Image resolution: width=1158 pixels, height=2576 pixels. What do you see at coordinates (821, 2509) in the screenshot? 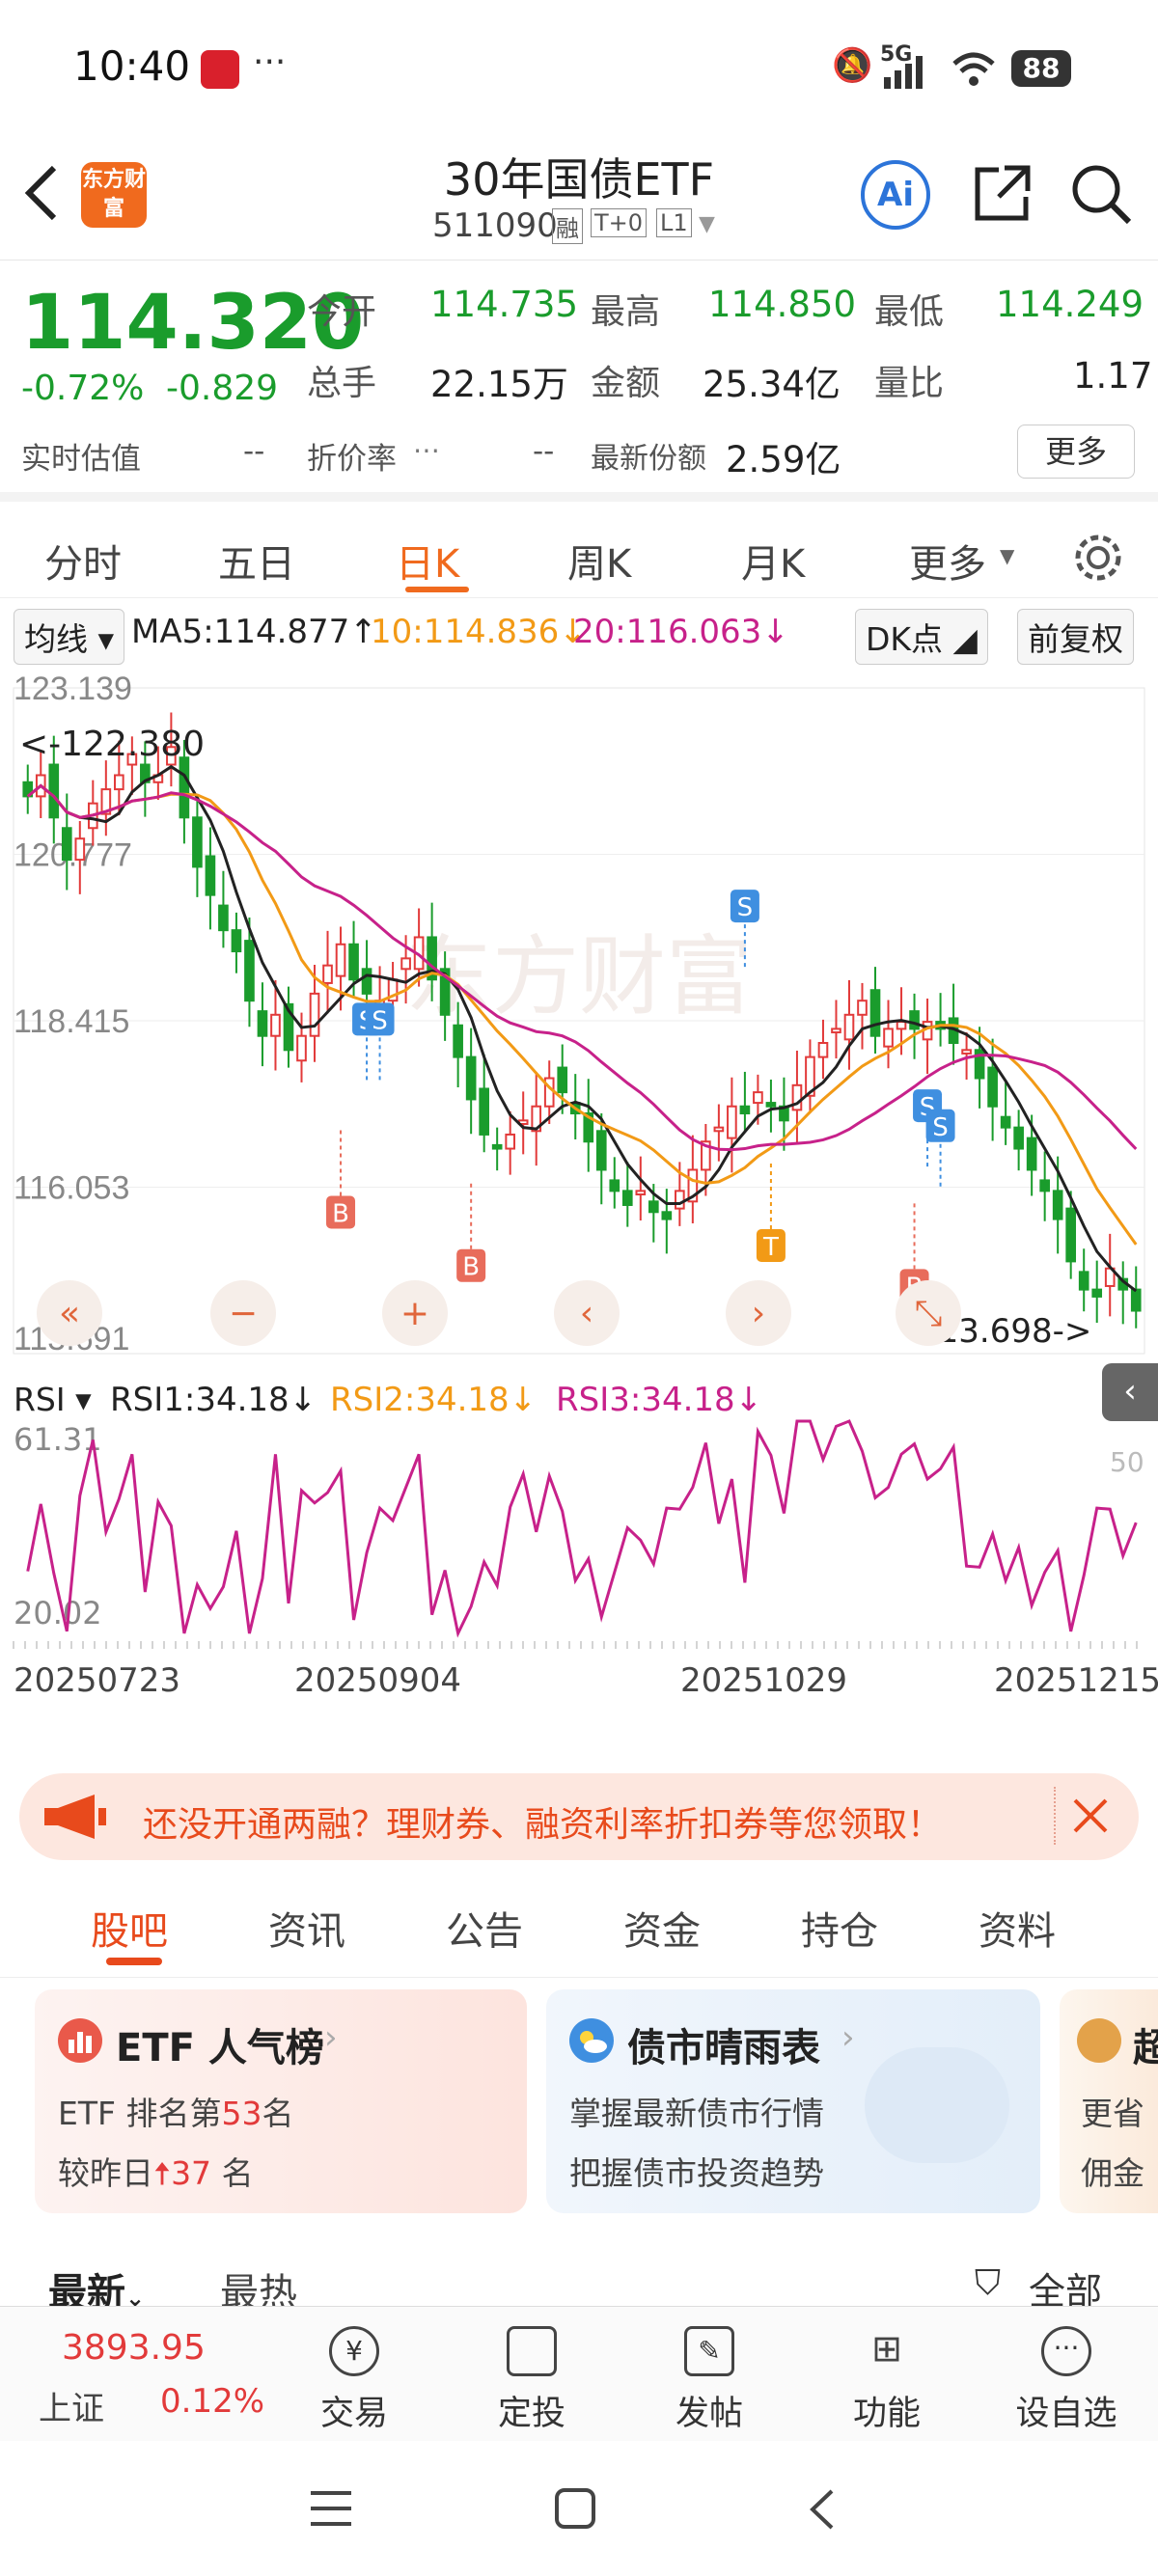
I see `back-nav-icon` at bounding box center [821, 2509].